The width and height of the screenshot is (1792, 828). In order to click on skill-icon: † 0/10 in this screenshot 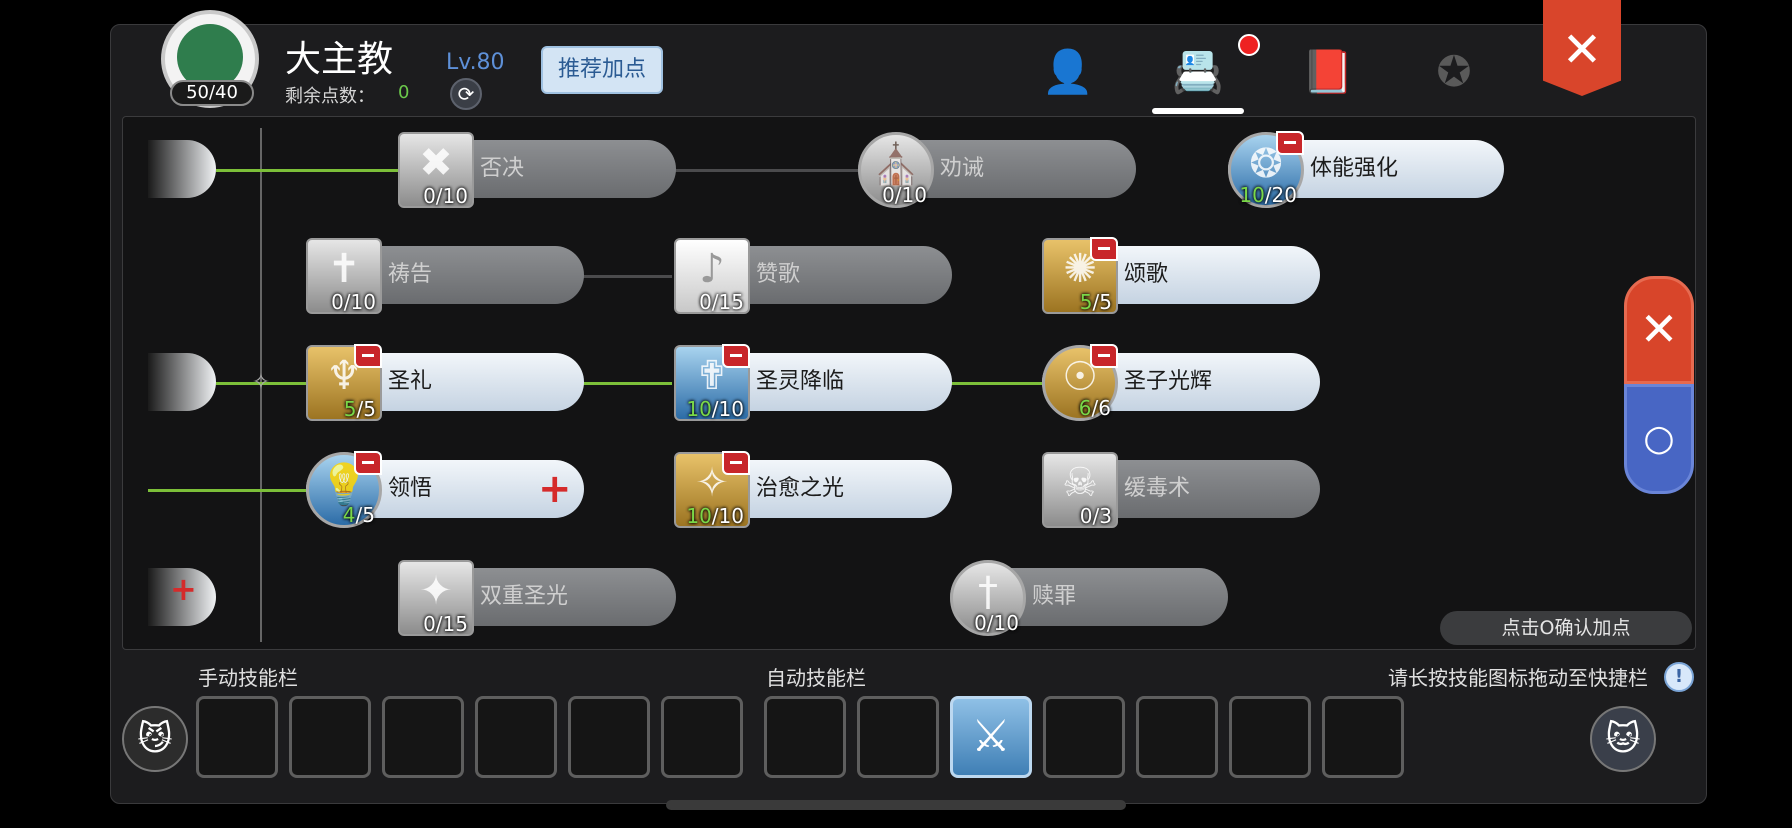, I will do `click(988, 598)`.